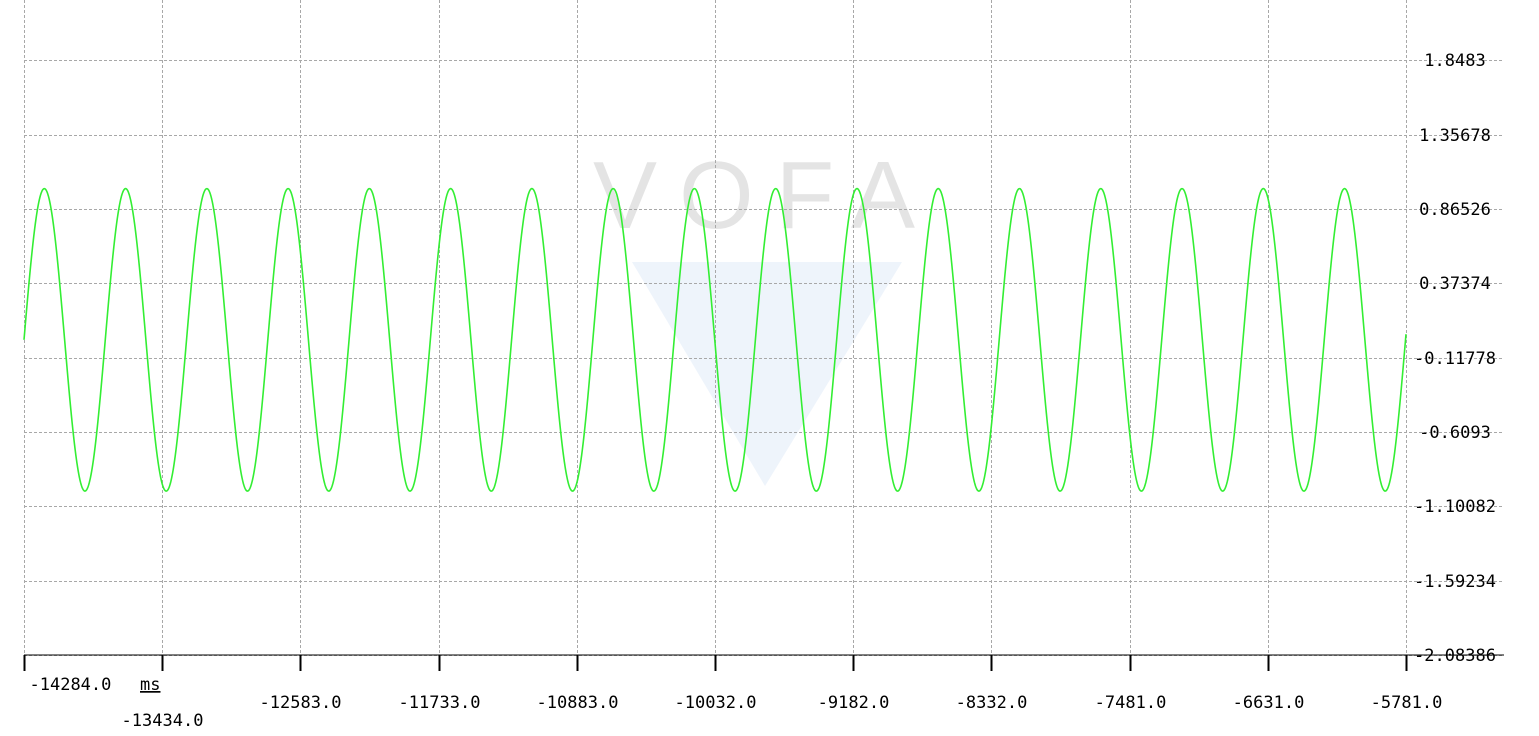 This screenshot has width=1539, height=736. I want to click on y-tick-label: -1.59234, so click(1455, 582).